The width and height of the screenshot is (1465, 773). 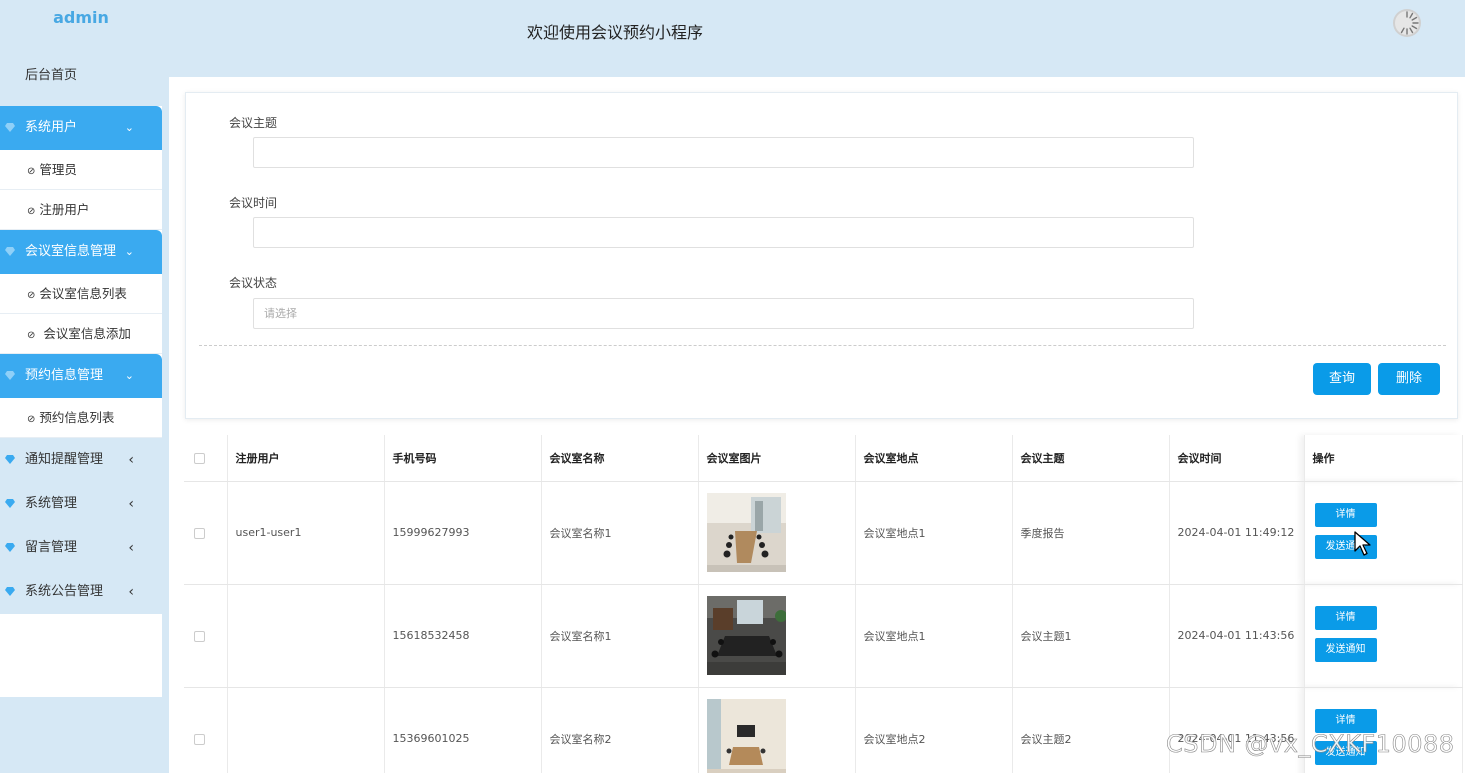 I want to click on time-input, so click(x=723, y=232).